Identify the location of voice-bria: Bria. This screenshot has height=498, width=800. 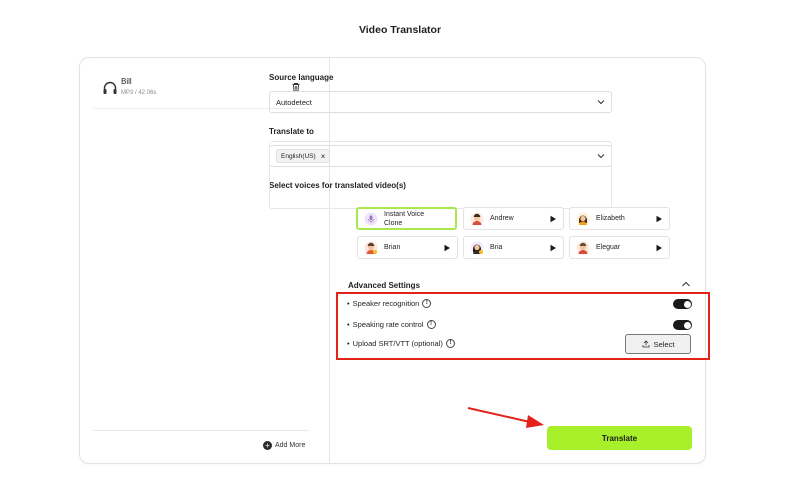
(513, 247).